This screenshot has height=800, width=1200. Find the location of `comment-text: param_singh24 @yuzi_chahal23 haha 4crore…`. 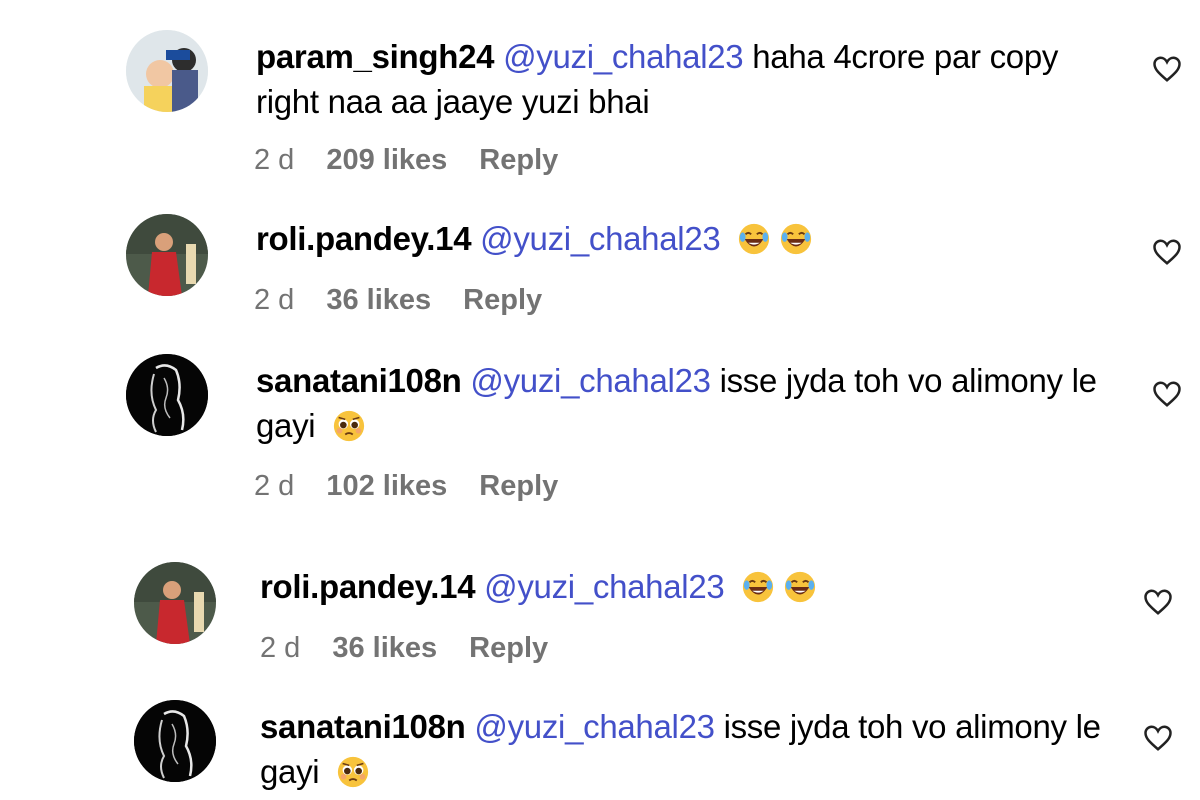

comment-text: param_singh24 @yuzi_chahal23 haha 4crore… is located at coordinates (686, 79).